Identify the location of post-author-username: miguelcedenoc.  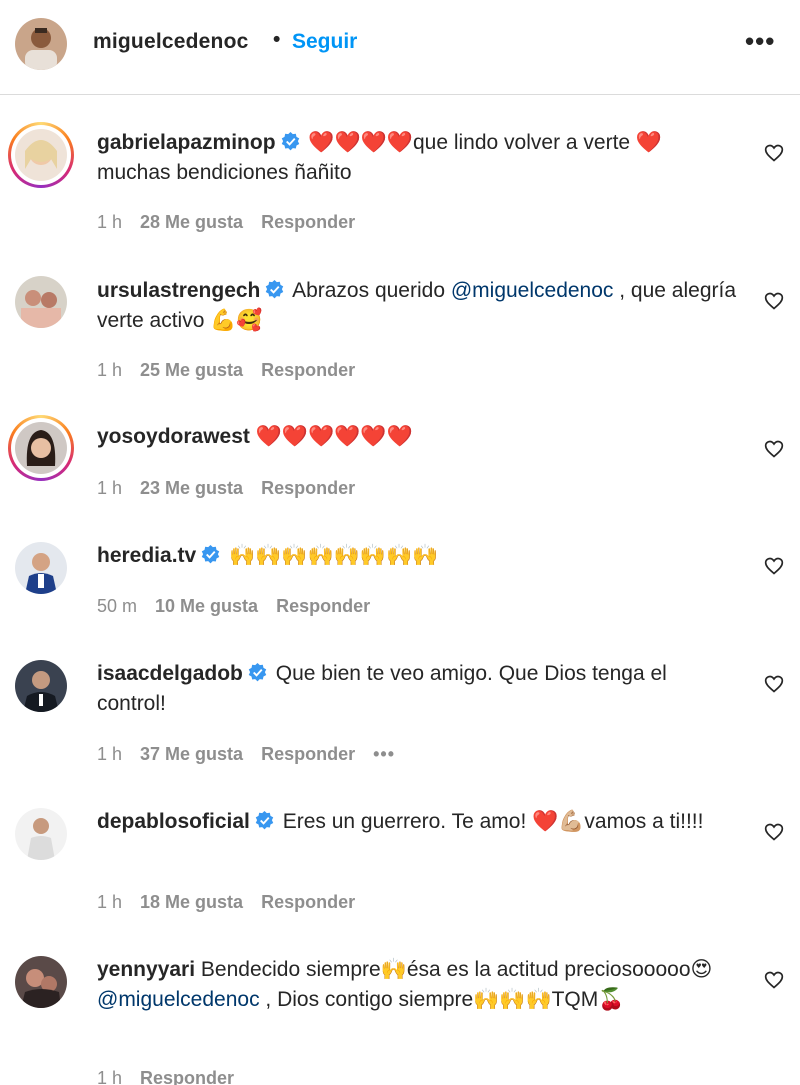
(170, 42).